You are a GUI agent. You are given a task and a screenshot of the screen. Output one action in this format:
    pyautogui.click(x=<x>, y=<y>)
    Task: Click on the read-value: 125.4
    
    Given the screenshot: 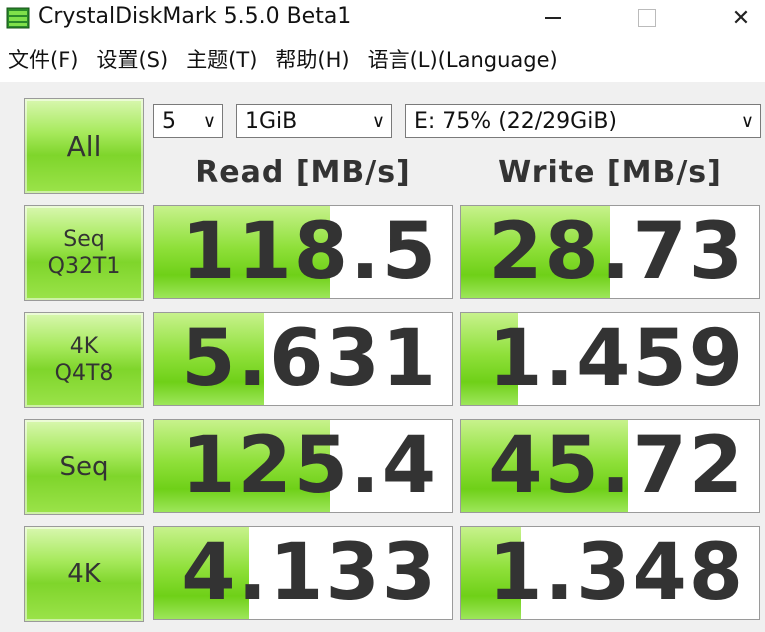 What is the action you would take?
    pyautogui.click(x=309, y=466)
    